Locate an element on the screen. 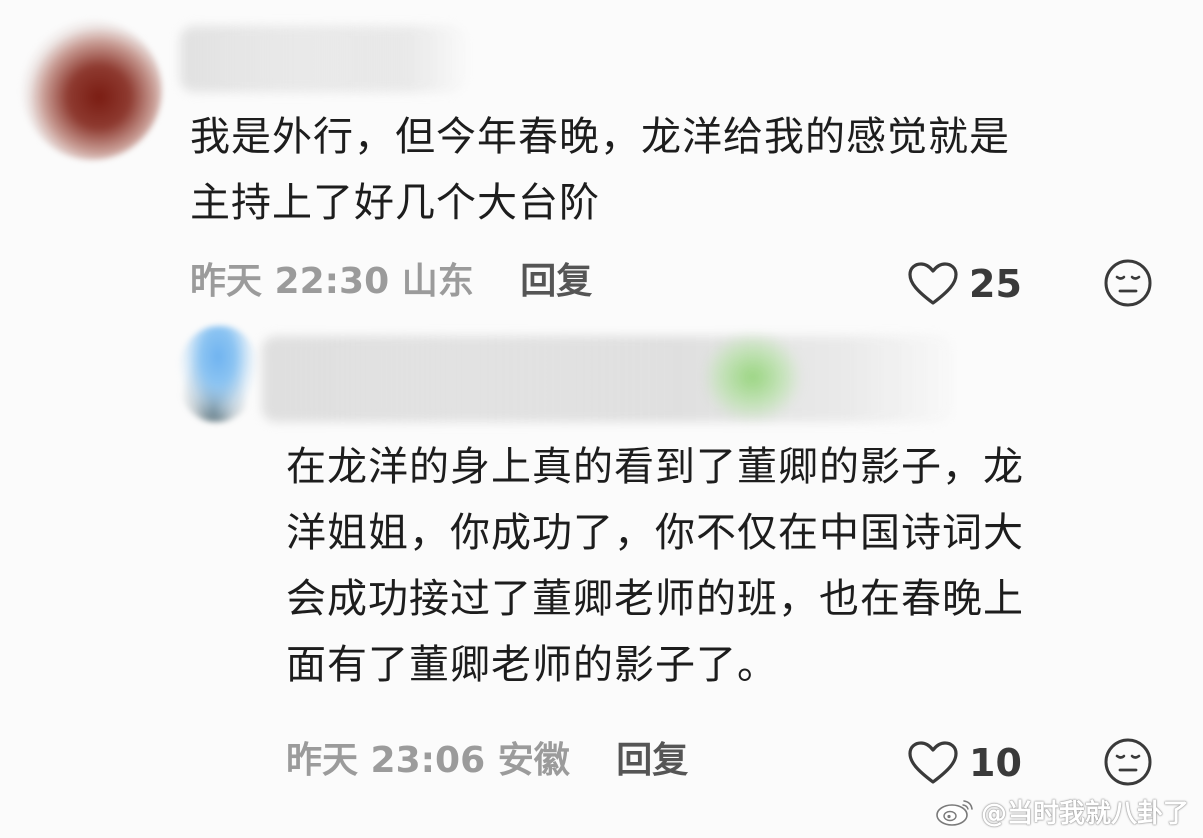 This screenshot has width=1203, height=838. comment-meta: 昨天 23:06 安徽 回复 is located at coordinates (487, 761).